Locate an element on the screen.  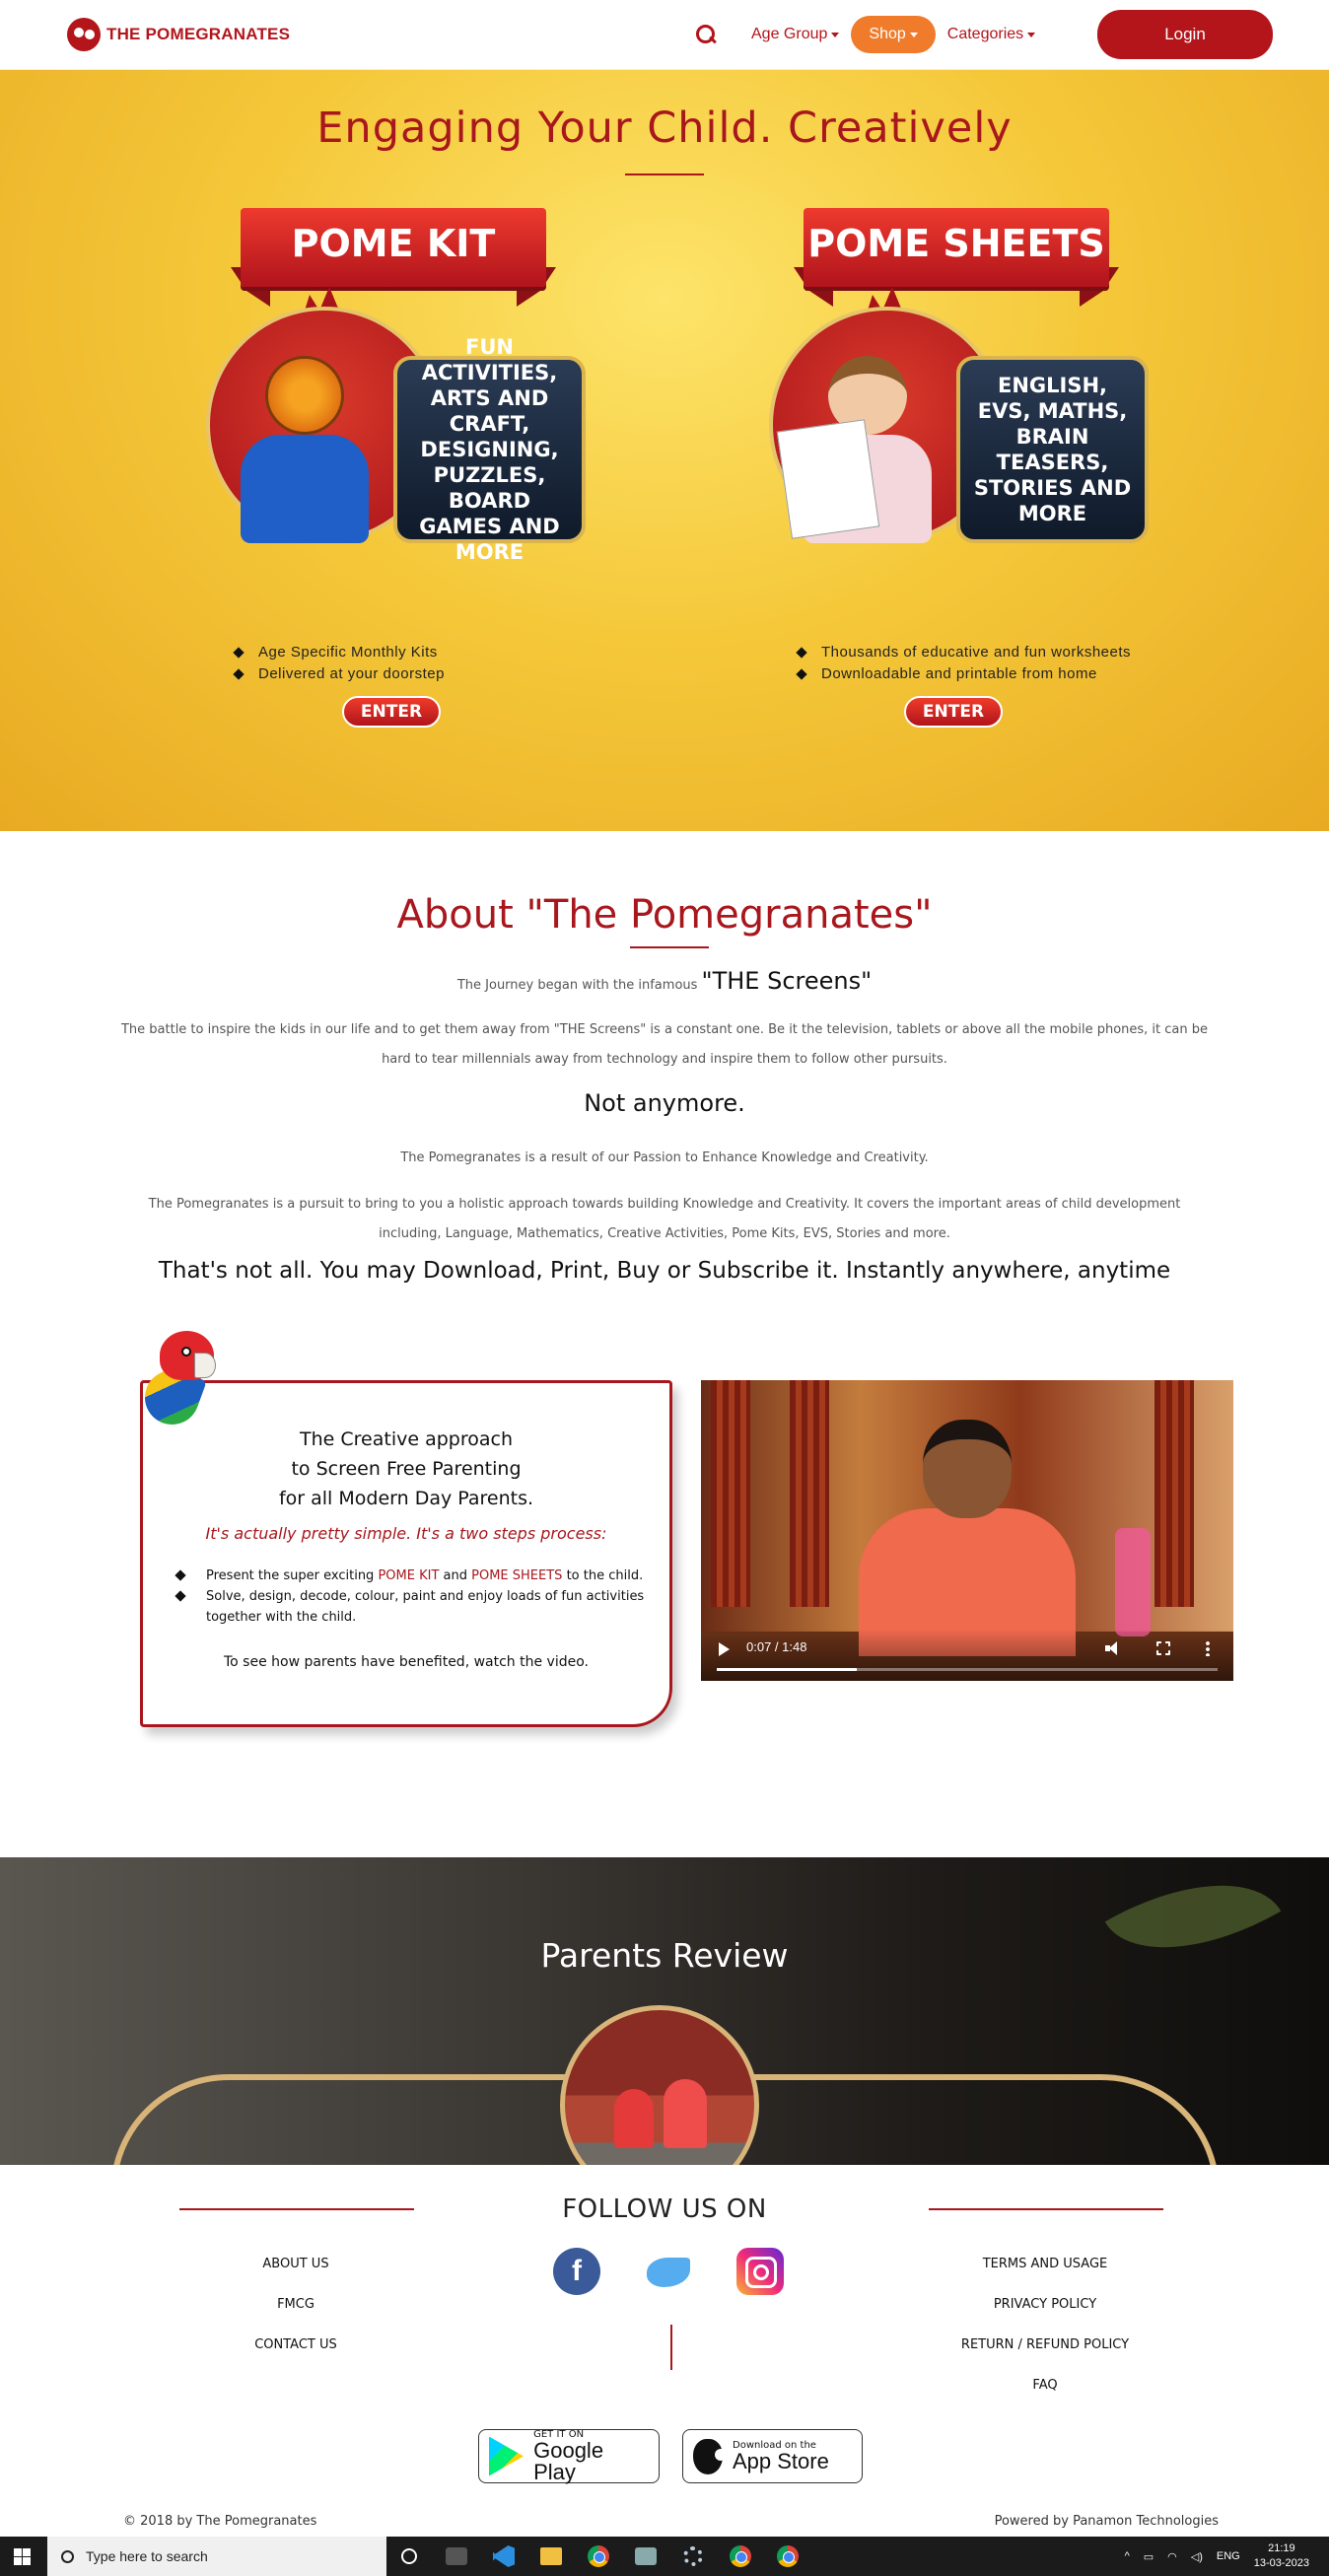
taskbar-search: Type here to search is located at coordinates (216, 2557).